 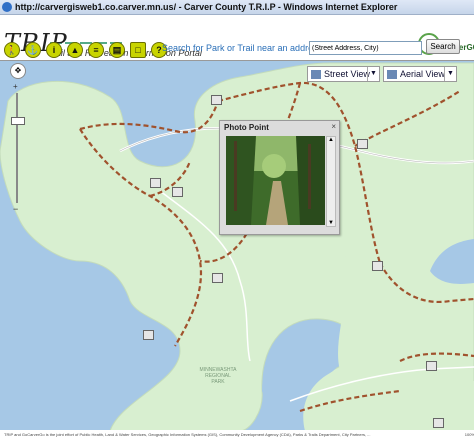 I want to click on street-view-dropdown-icon: ▼, so click(x=373, y=74).